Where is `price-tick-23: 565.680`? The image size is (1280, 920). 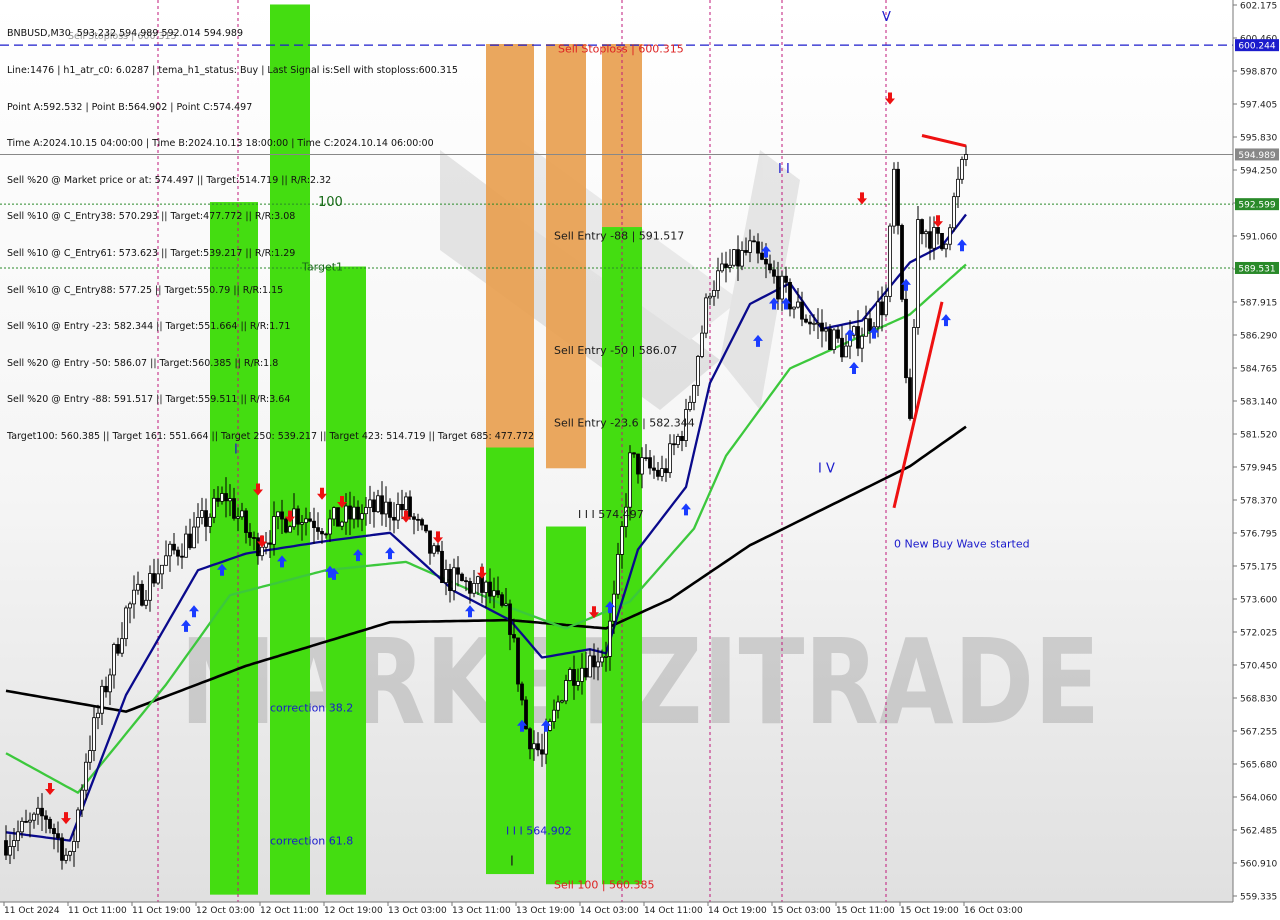
price-tick-23: 565.680 is located at coordinates (1258, 766).